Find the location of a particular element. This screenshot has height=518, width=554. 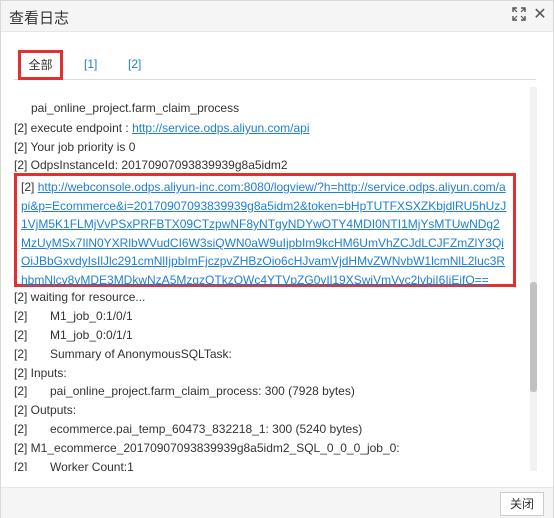

log-line: [2] Summary of AnonymousSQLTask: is located at coordinates (123, 354).